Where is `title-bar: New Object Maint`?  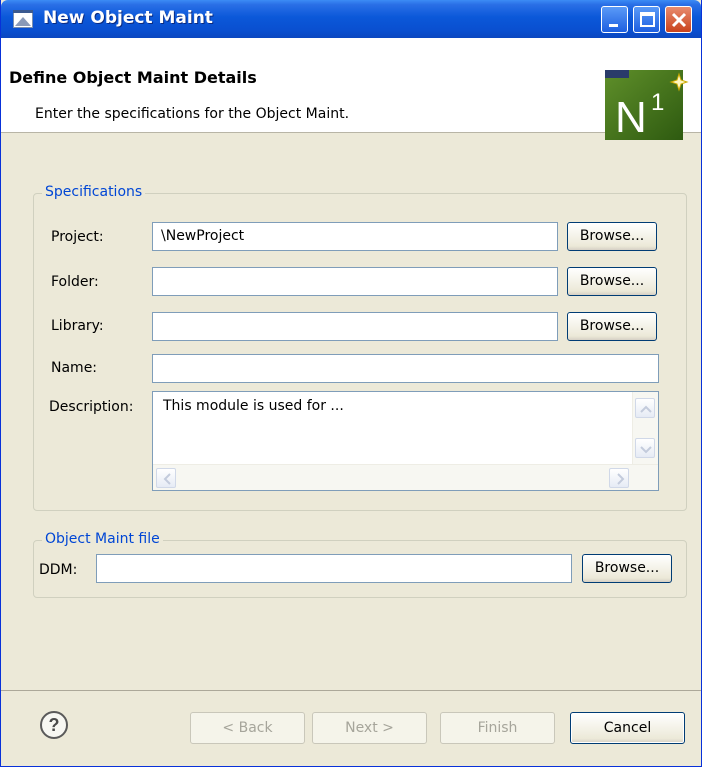
title-bar: New Object Maint is located at coordinates (351, 19).